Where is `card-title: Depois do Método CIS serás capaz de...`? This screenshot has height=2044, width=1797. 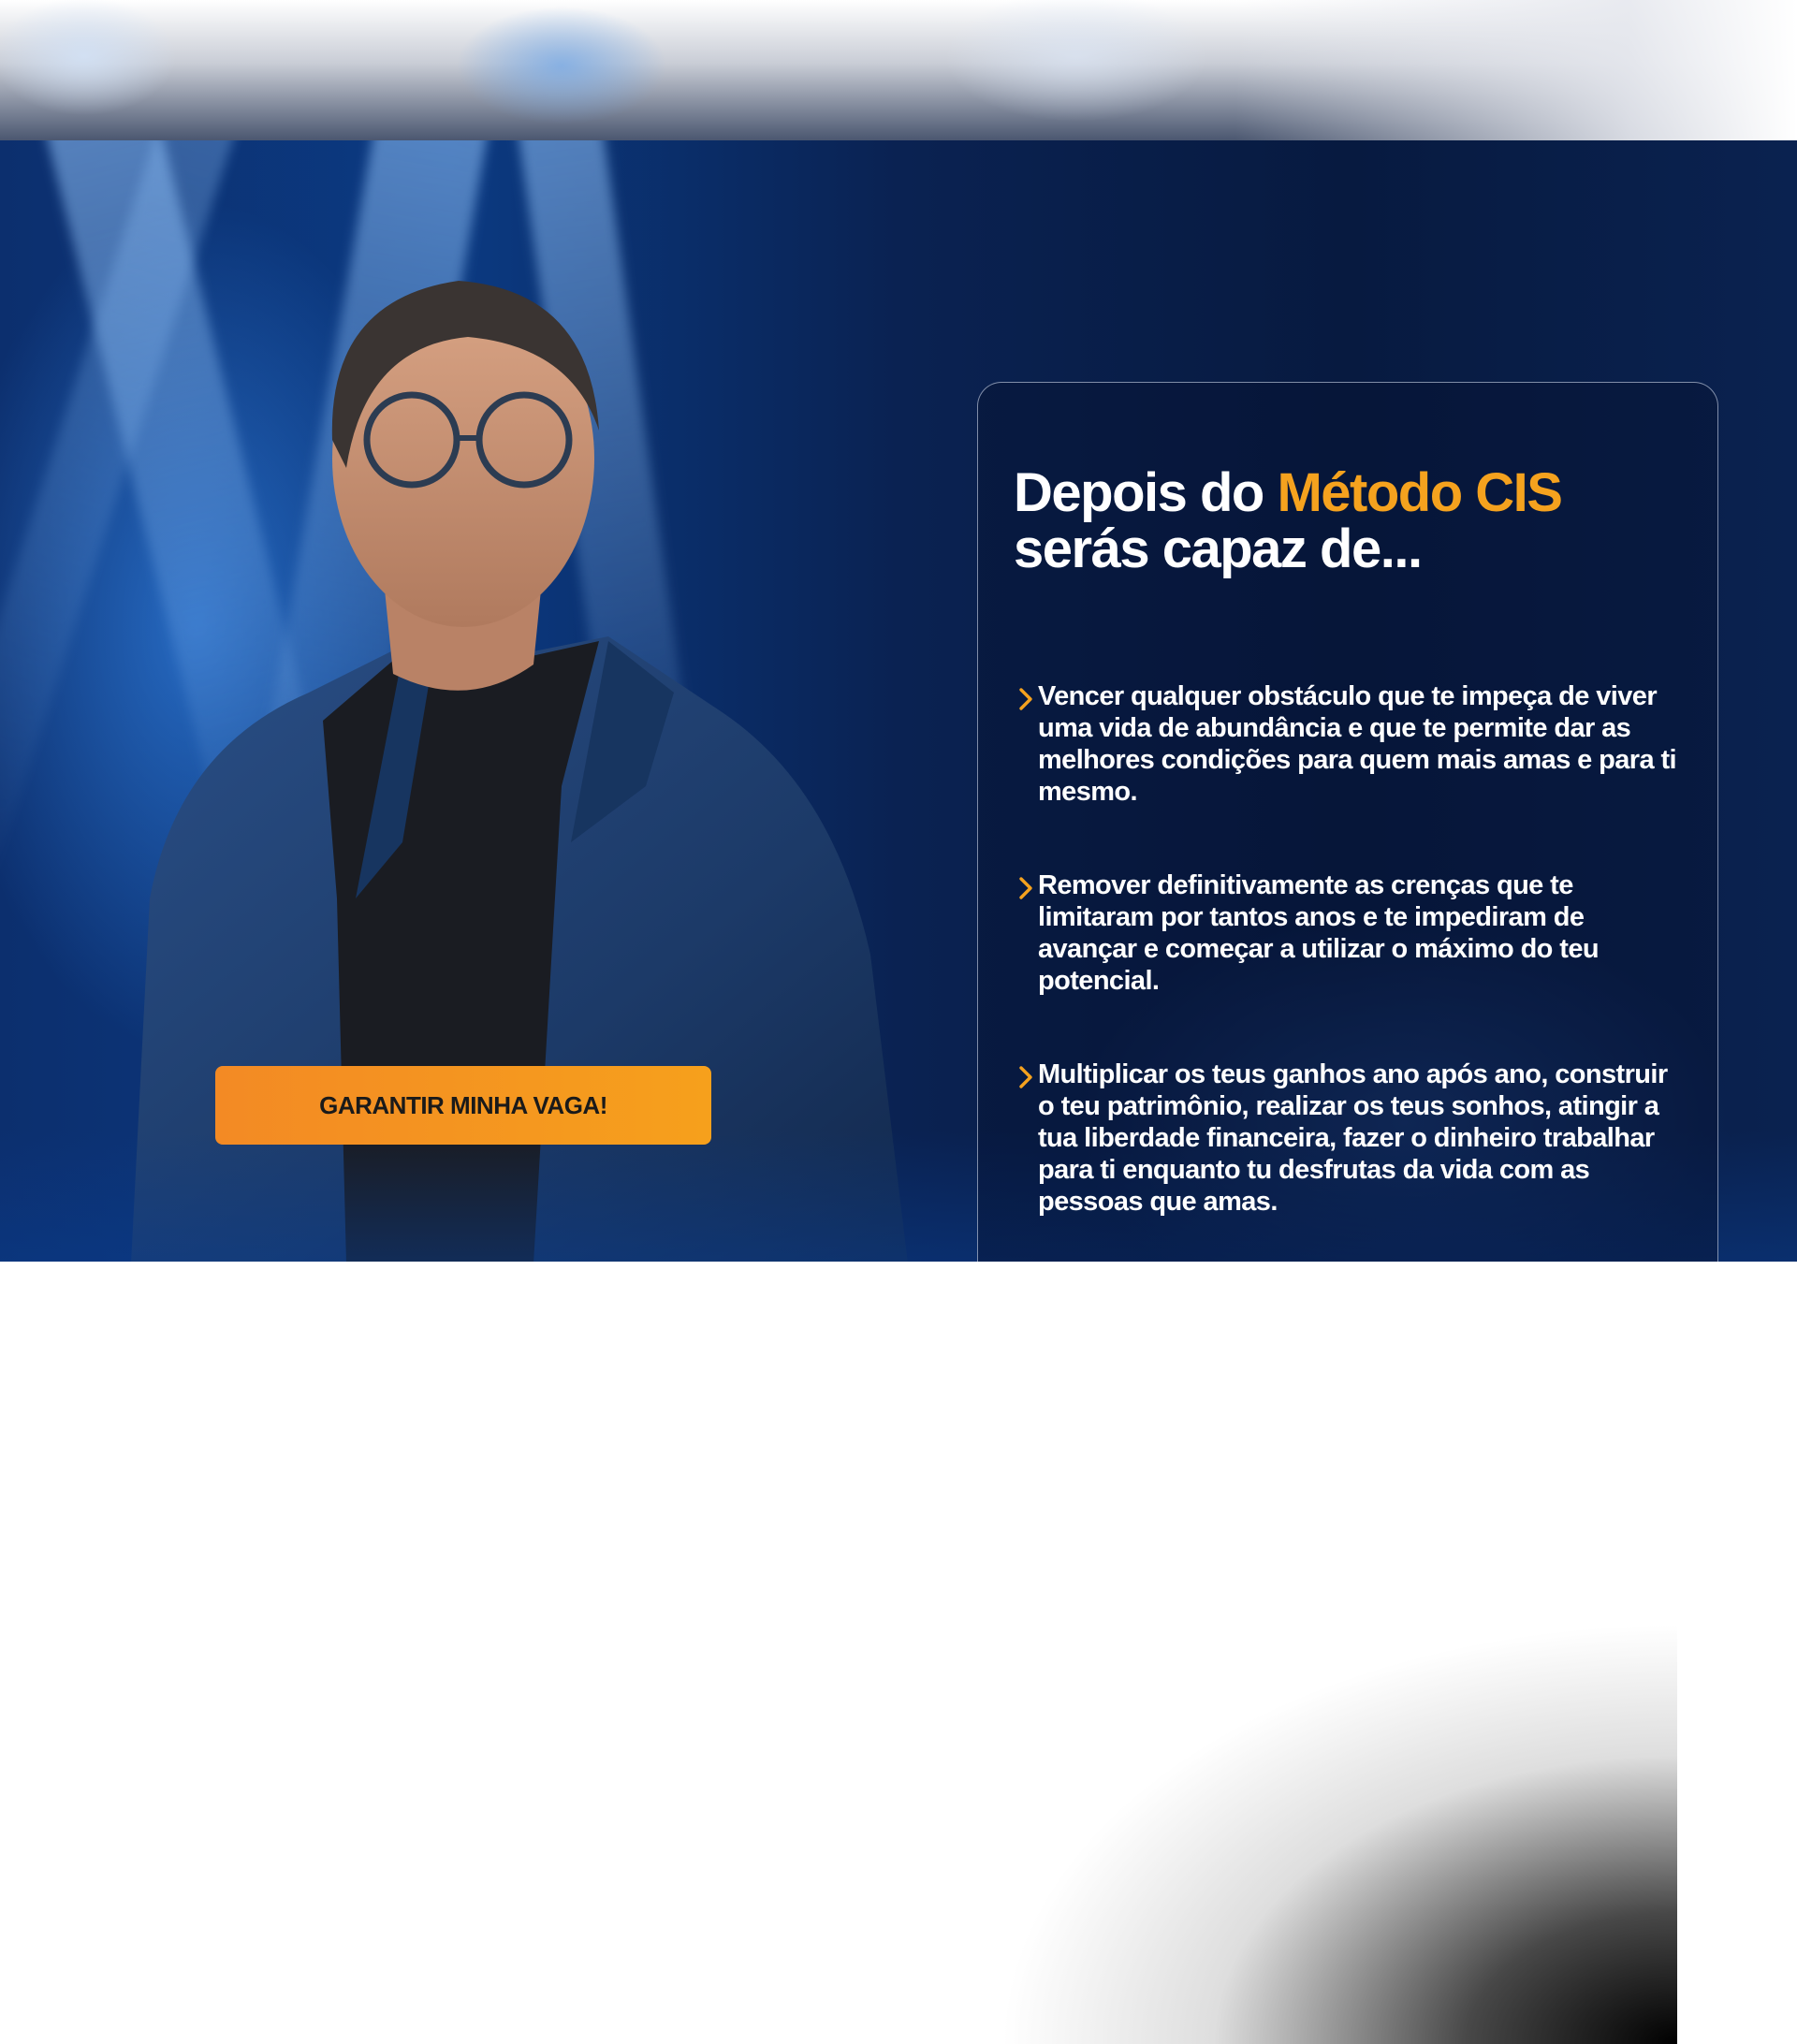 card-title: Depois do Método CIS serás capaz de... is located at coordinates (1350, 521).